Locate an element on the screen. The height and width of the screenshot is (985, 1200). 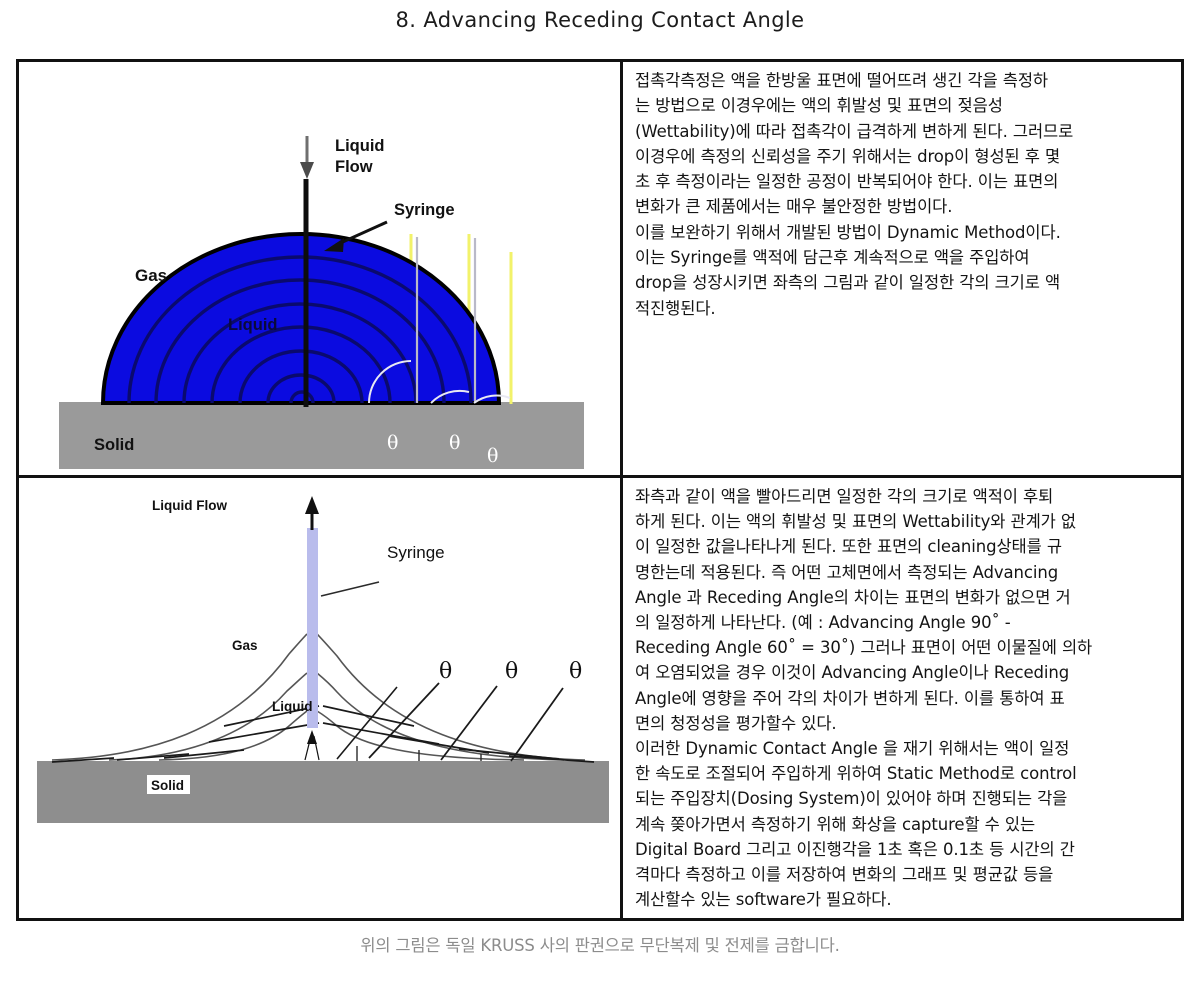
label-liquid-flow: Liquid Flow is located at coordinates (189, 505).